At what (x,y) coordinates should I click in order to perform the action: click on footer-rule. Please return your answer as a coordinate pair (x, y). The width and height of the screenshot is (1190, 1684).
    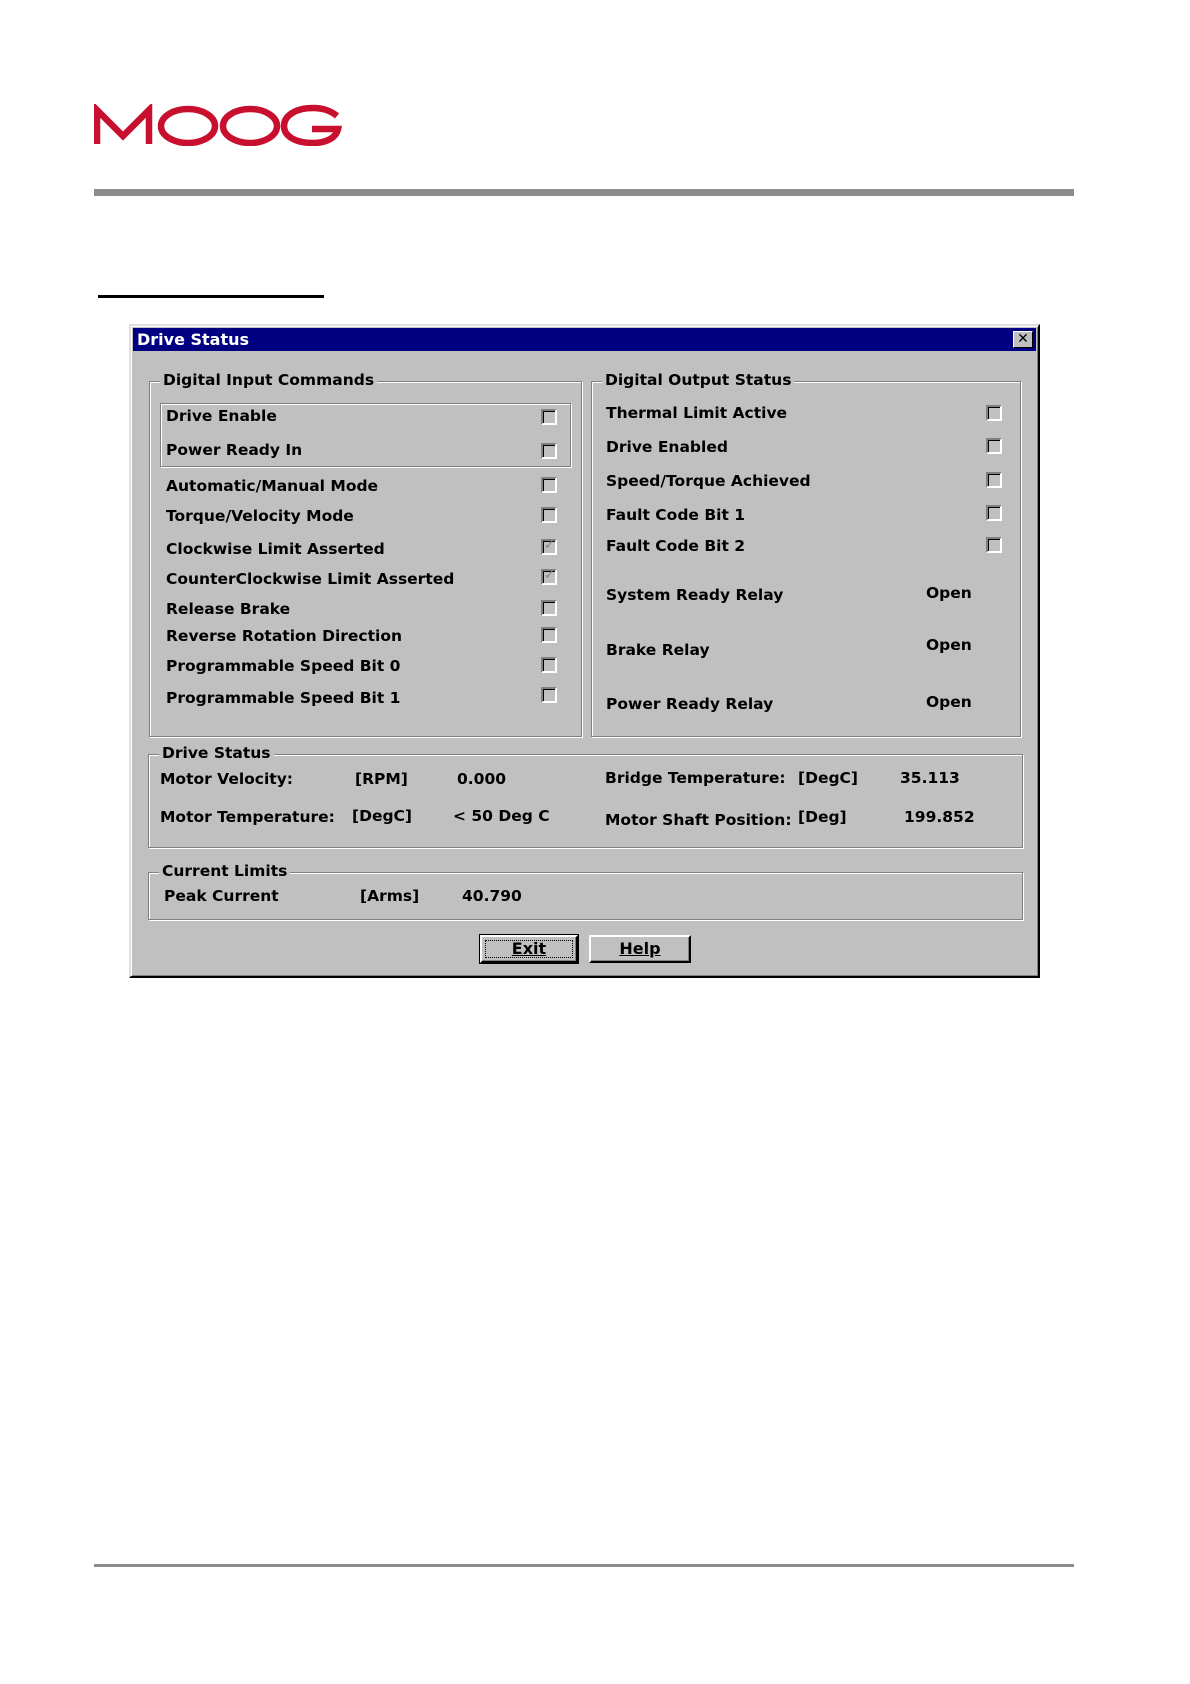
    Looking at the image, I should click on (584, 1565).